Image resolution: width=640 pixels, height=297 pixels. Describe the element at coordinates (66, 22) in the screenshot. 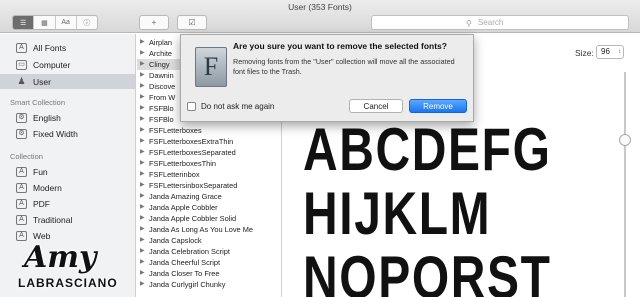

I see `sample-view-button: Aa` at that location.